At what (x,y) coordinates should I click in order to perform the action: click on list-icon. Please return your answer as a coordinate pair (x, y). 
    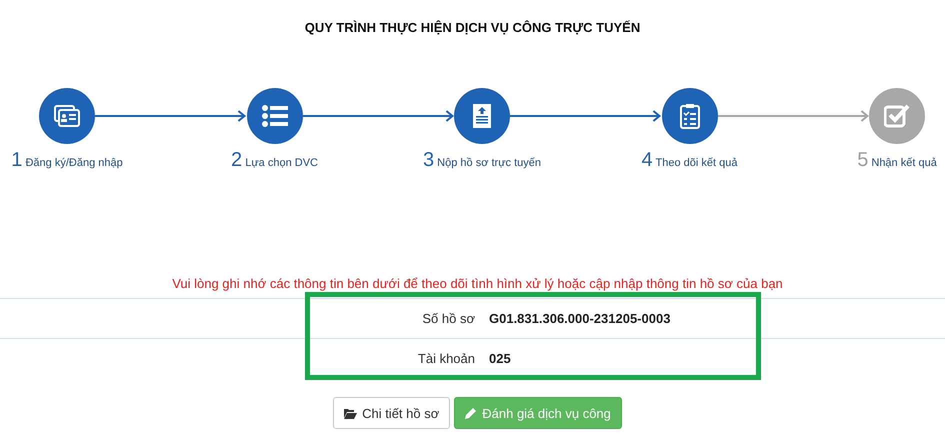
    Looking at the image, I should click on (275, 116).